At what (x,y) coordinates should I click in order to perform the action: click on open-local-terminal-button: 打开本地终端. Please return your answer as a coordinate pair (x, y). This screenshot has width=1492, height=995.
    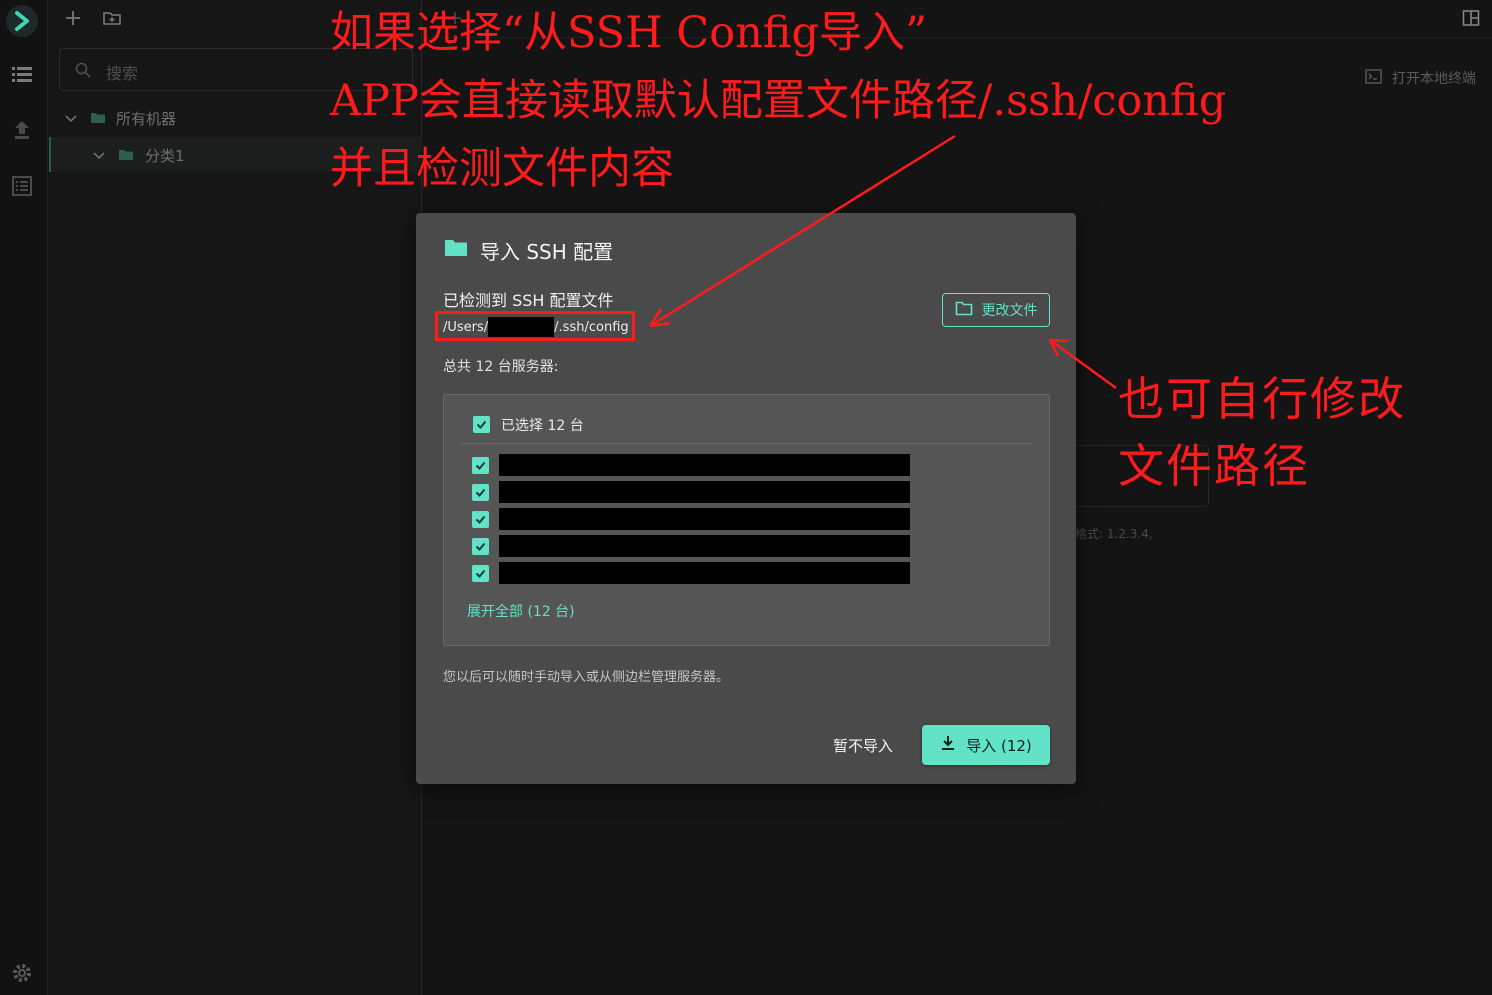
    Looking at the image, I should click on (1420, 78).